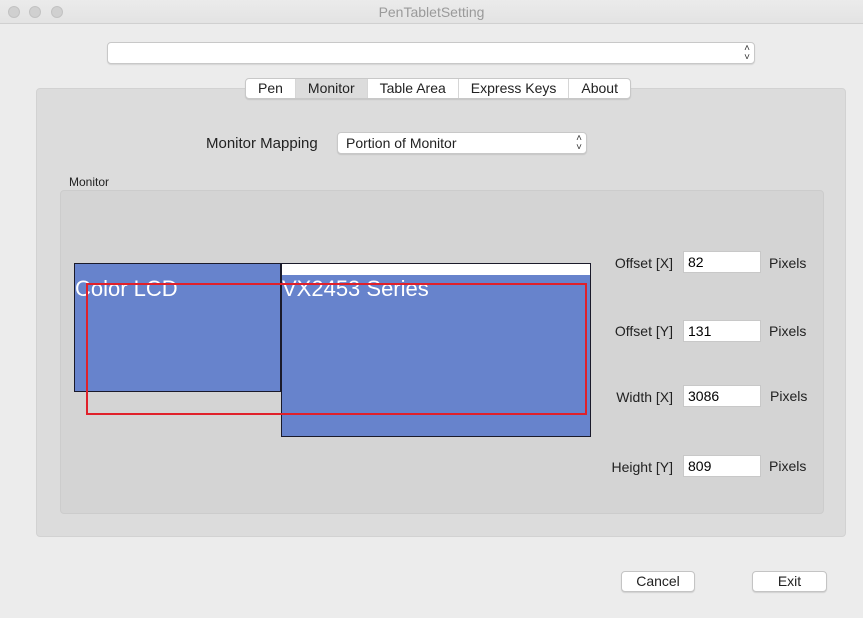  Describe the element at coordinates (788, 331) in the screenshot. I see `offset-y-unit: Pixels` at that location.